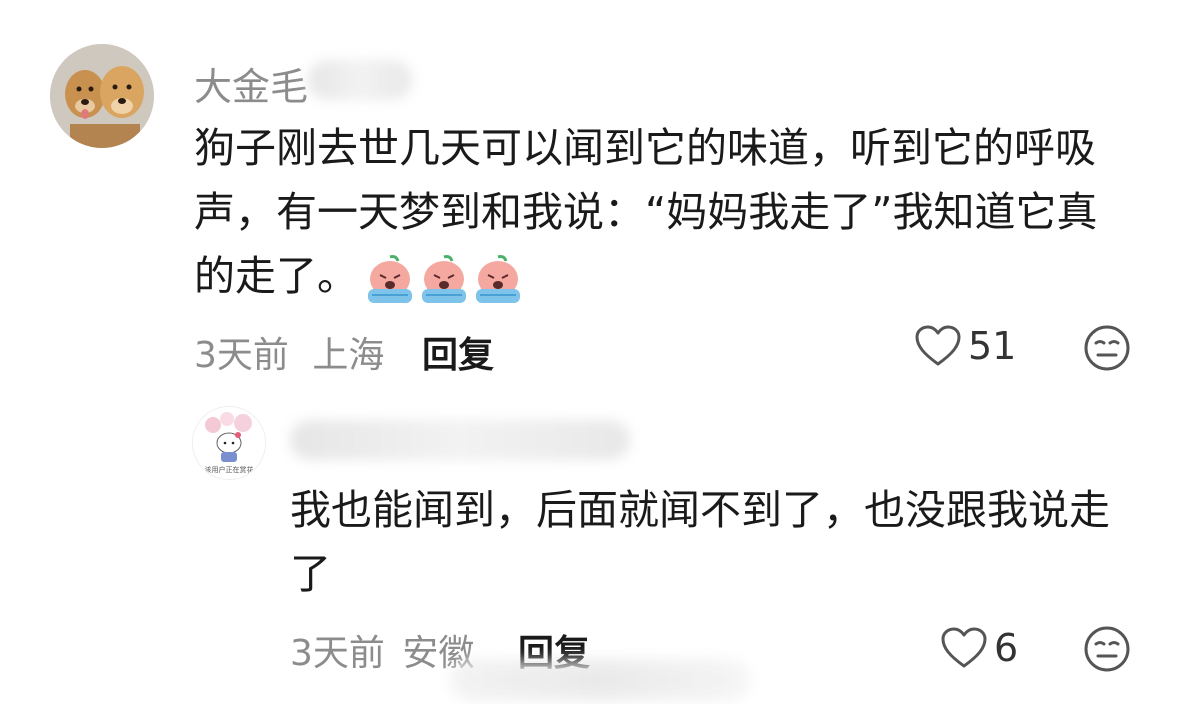 This screenshot has height=704, width=1179. Describe the element at coordinates (458, 352) in the screenshot. I see `reply-button: 回复` at that location.